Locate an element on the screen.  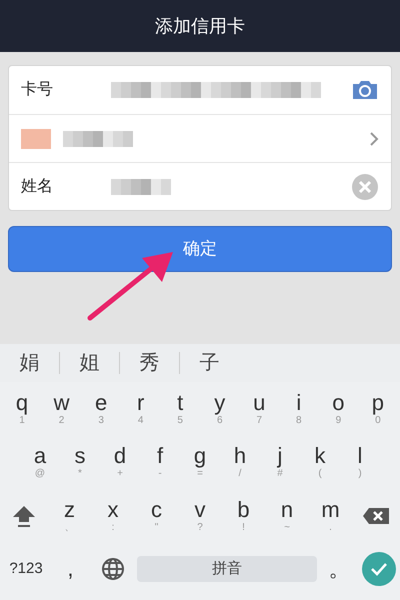
space-key: 拼音 is located at coordinates (227, 569).